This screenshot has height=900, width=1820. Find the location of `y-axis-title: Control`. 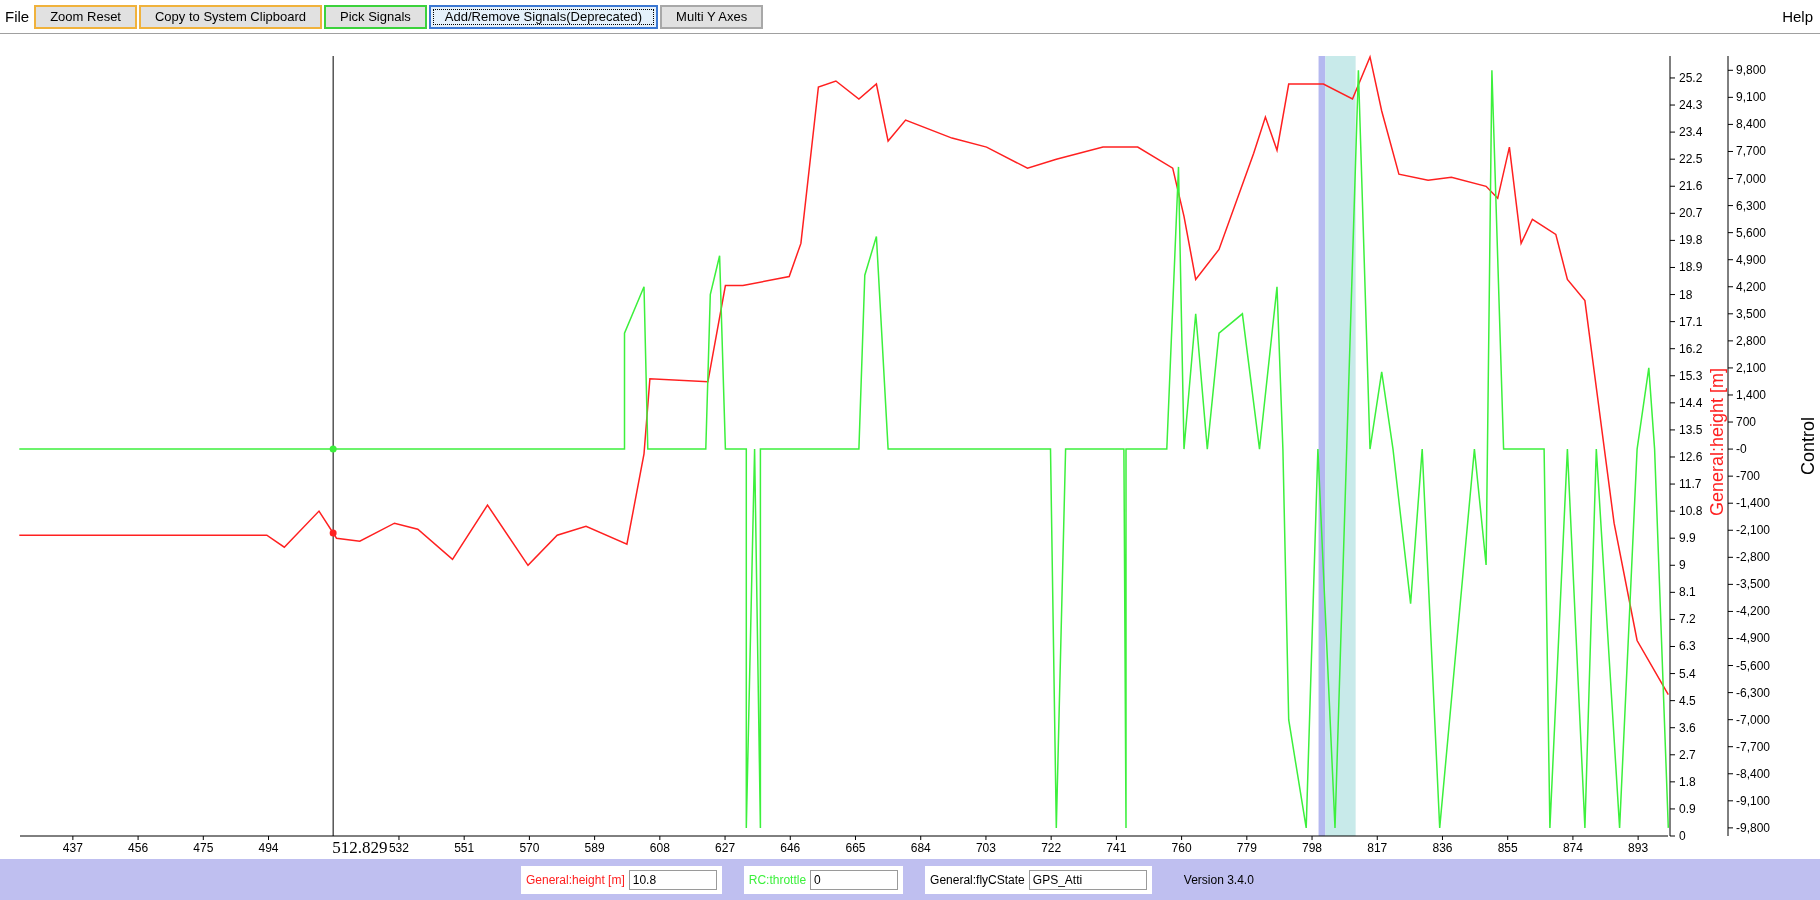

y-axis-title: Control is located at coordinates (1808, 446).